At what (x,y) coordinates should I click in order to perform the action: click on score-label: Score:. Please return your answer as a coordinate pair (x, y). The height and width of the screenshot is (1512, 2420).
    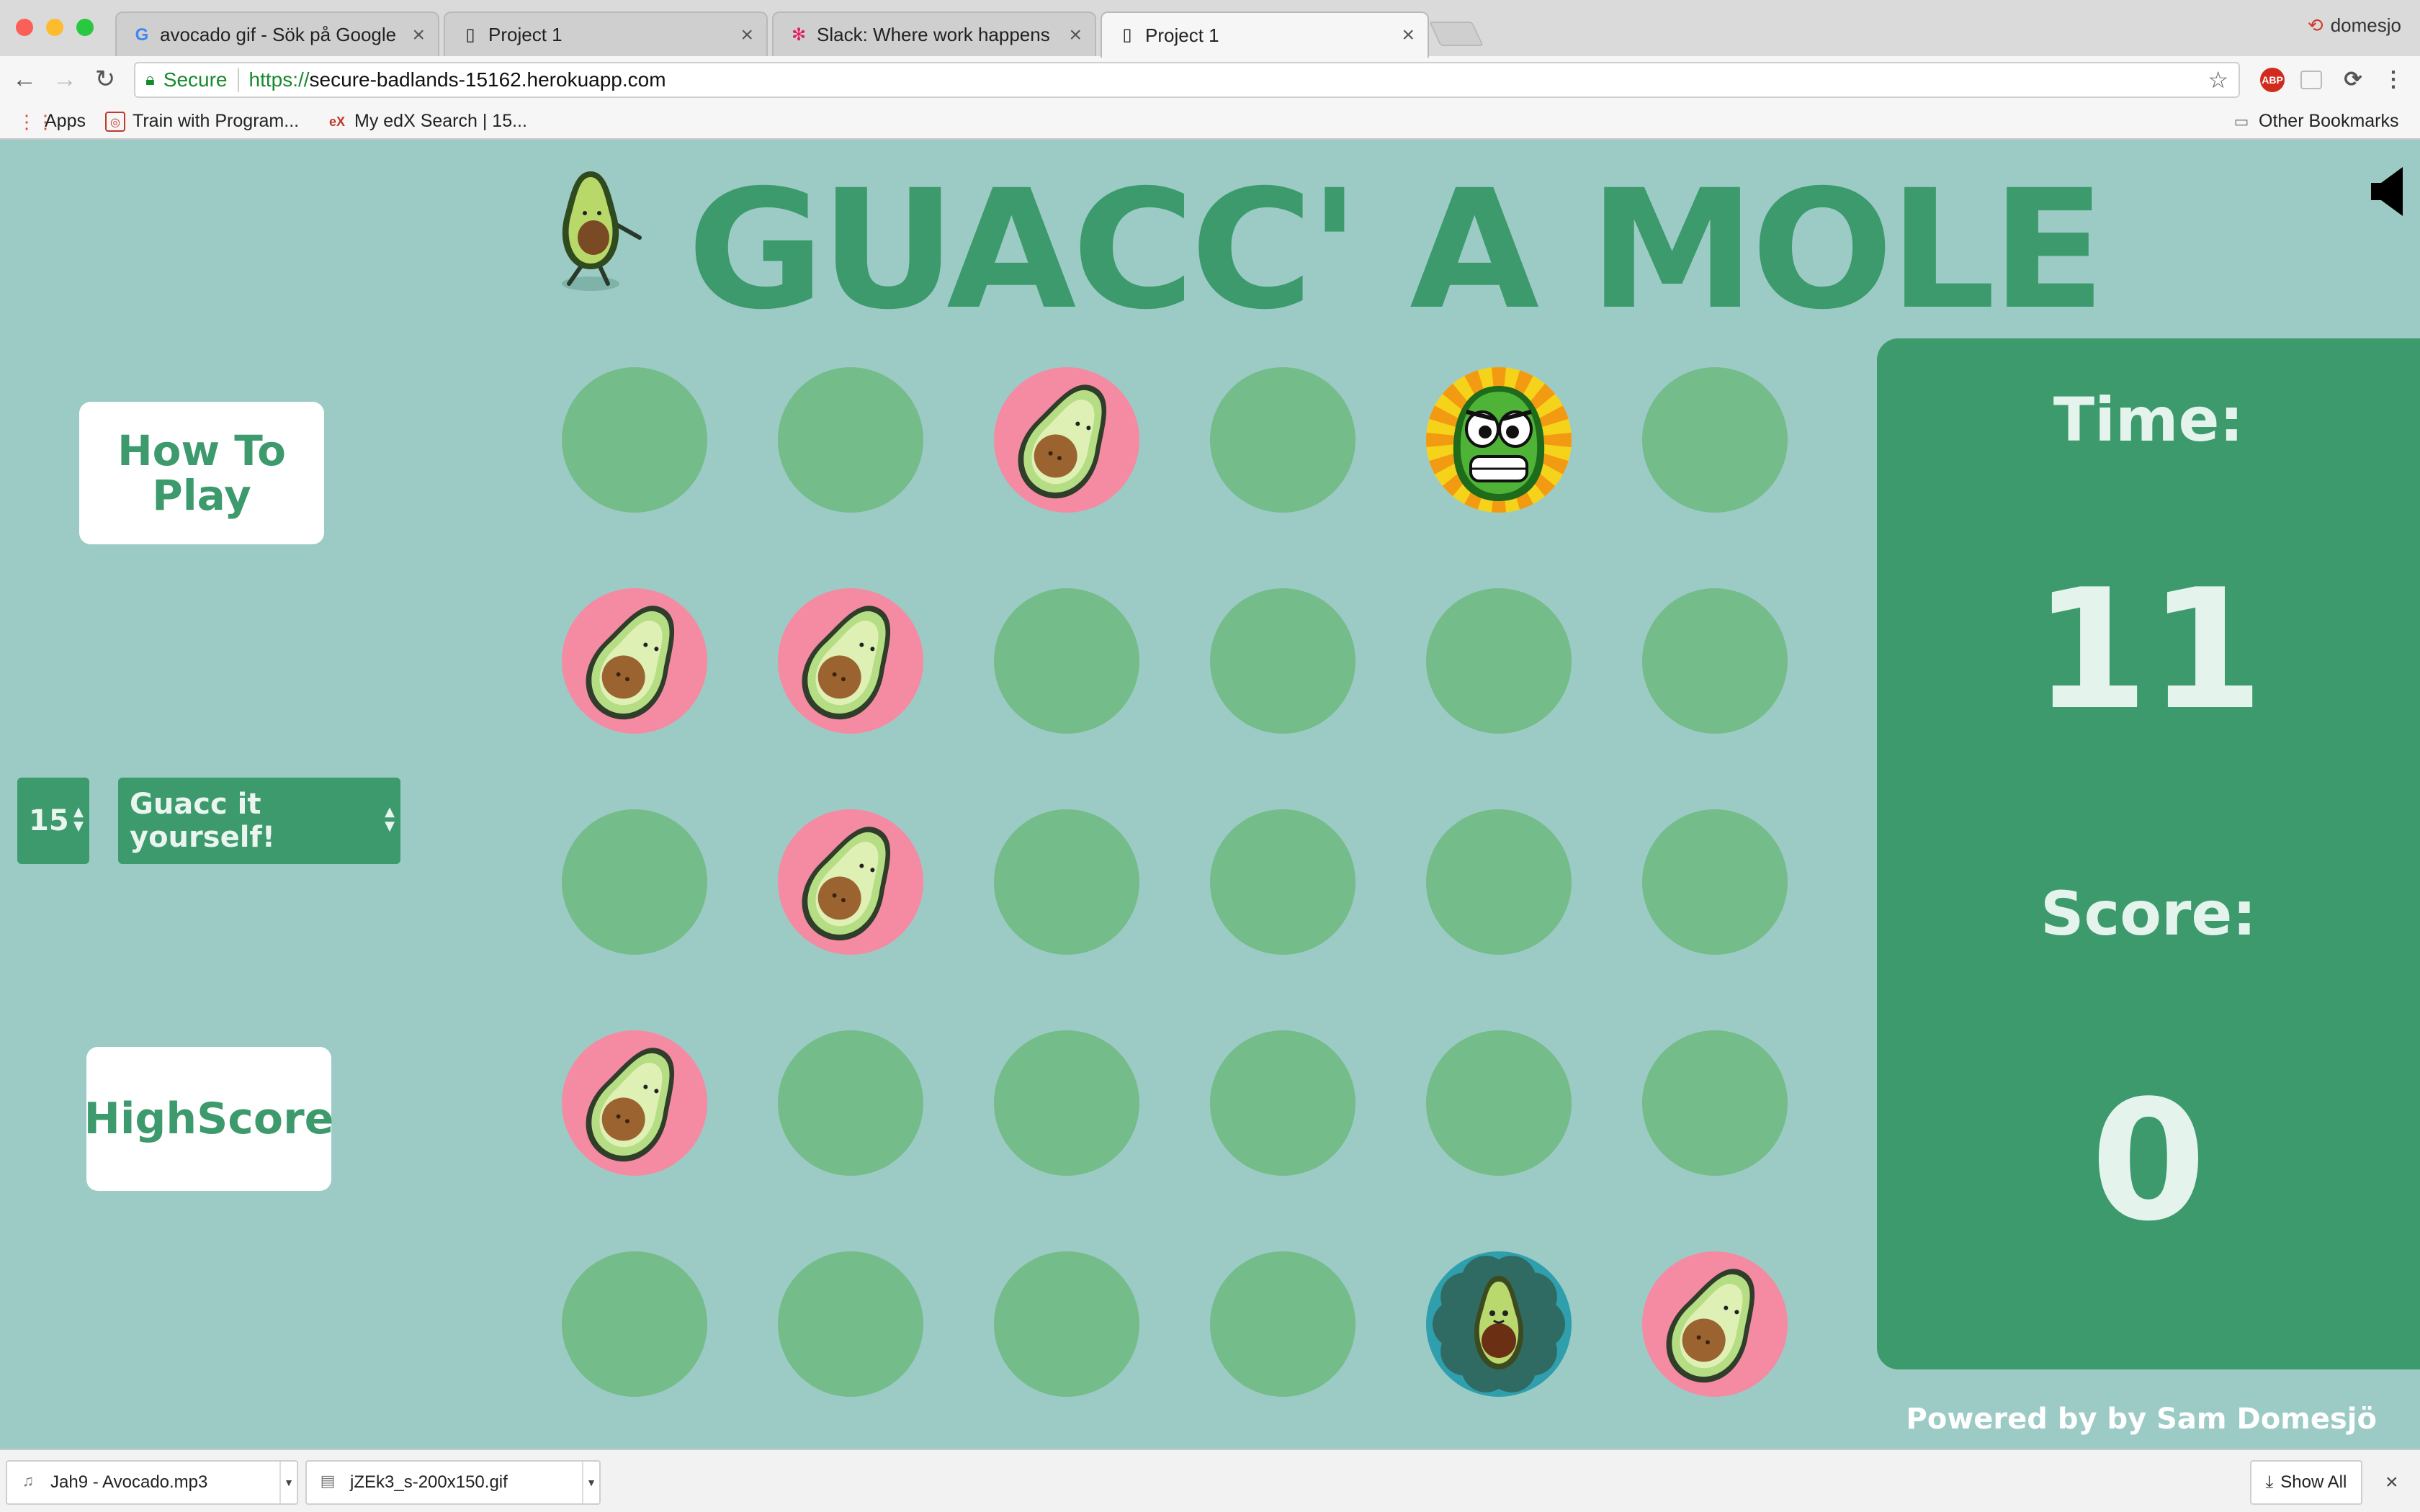
    Looking at the image, I should click on (2148, 913).